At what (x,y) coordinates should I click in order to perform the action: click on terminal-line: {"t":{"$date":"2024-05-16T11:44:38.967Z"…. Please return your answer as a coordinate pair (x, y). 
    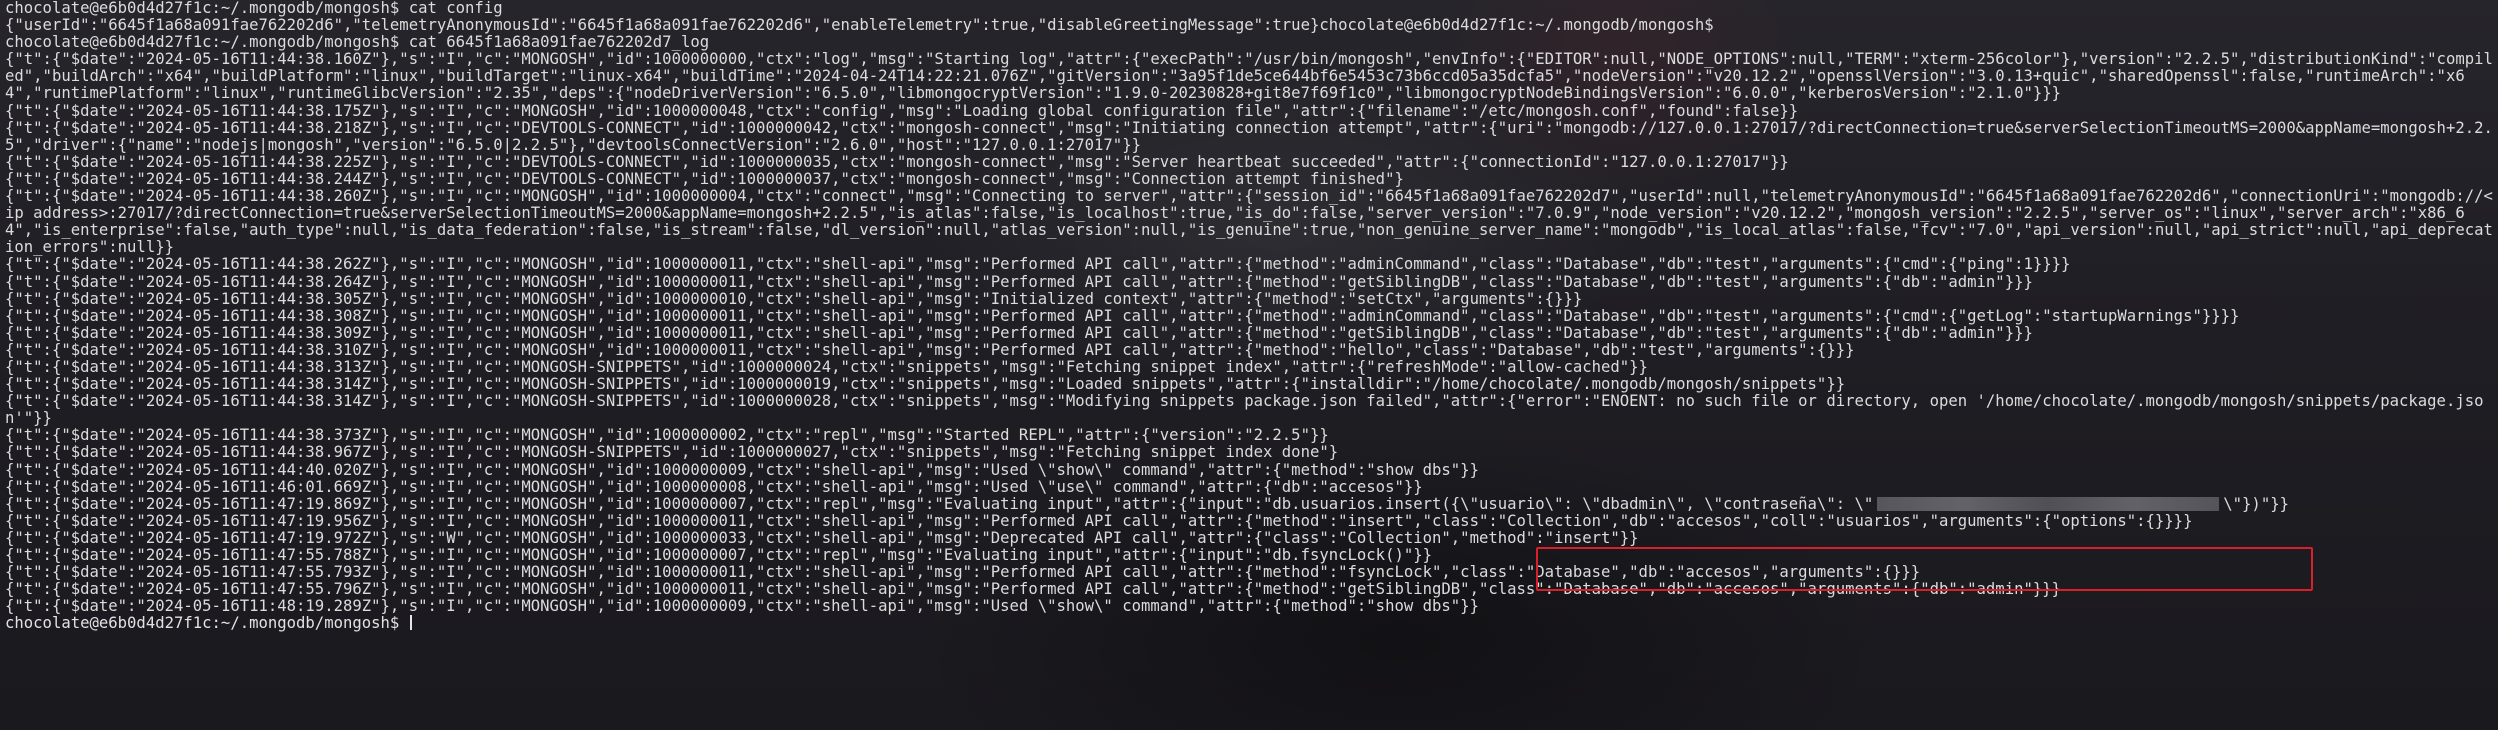
    Looking at the image, I should click on (672, 452).